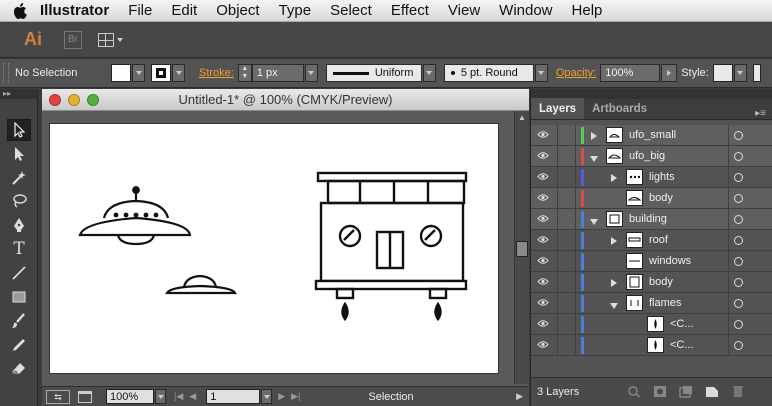  Describe the element at coordinates (670, 261) in the screenshot. I see `layer-name: windows` at that location.